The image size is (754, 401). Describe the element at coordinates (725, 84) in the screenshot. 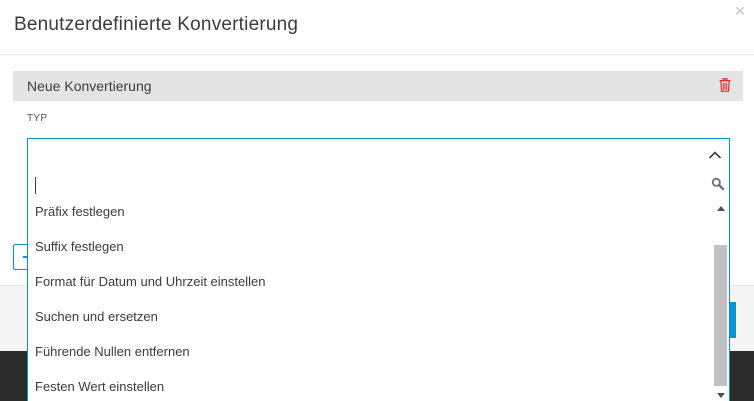

I see `trash-icon` at that location.